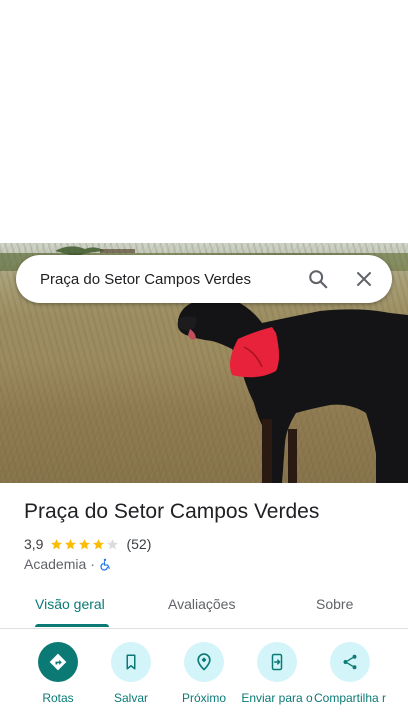  I want to click on save-button: Salvar, so click(131, 674).